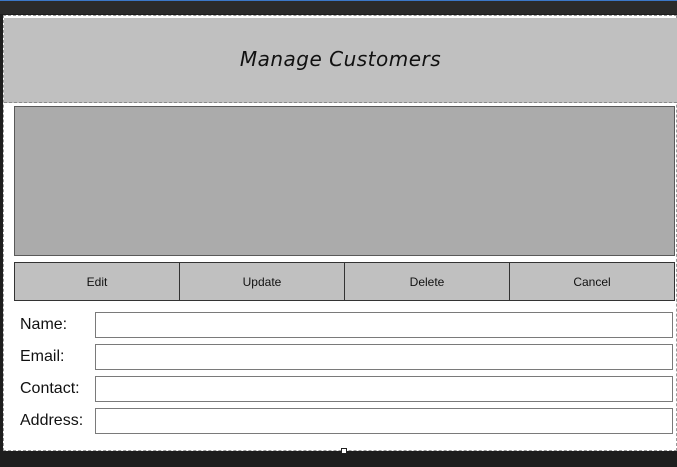  Describe the element at coordinates (52, 420) in the screenshot. I see `address-label: Address:` at that location.